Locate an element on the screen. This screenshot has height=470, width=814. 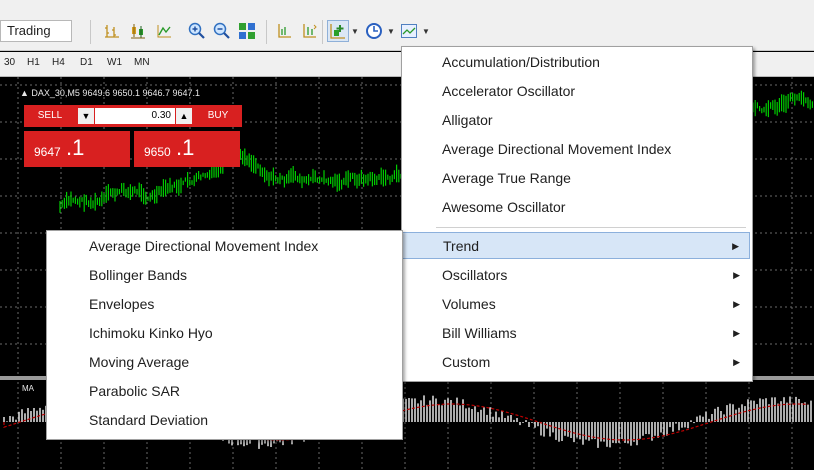
periods-icon is located at coordinates (374, 31).